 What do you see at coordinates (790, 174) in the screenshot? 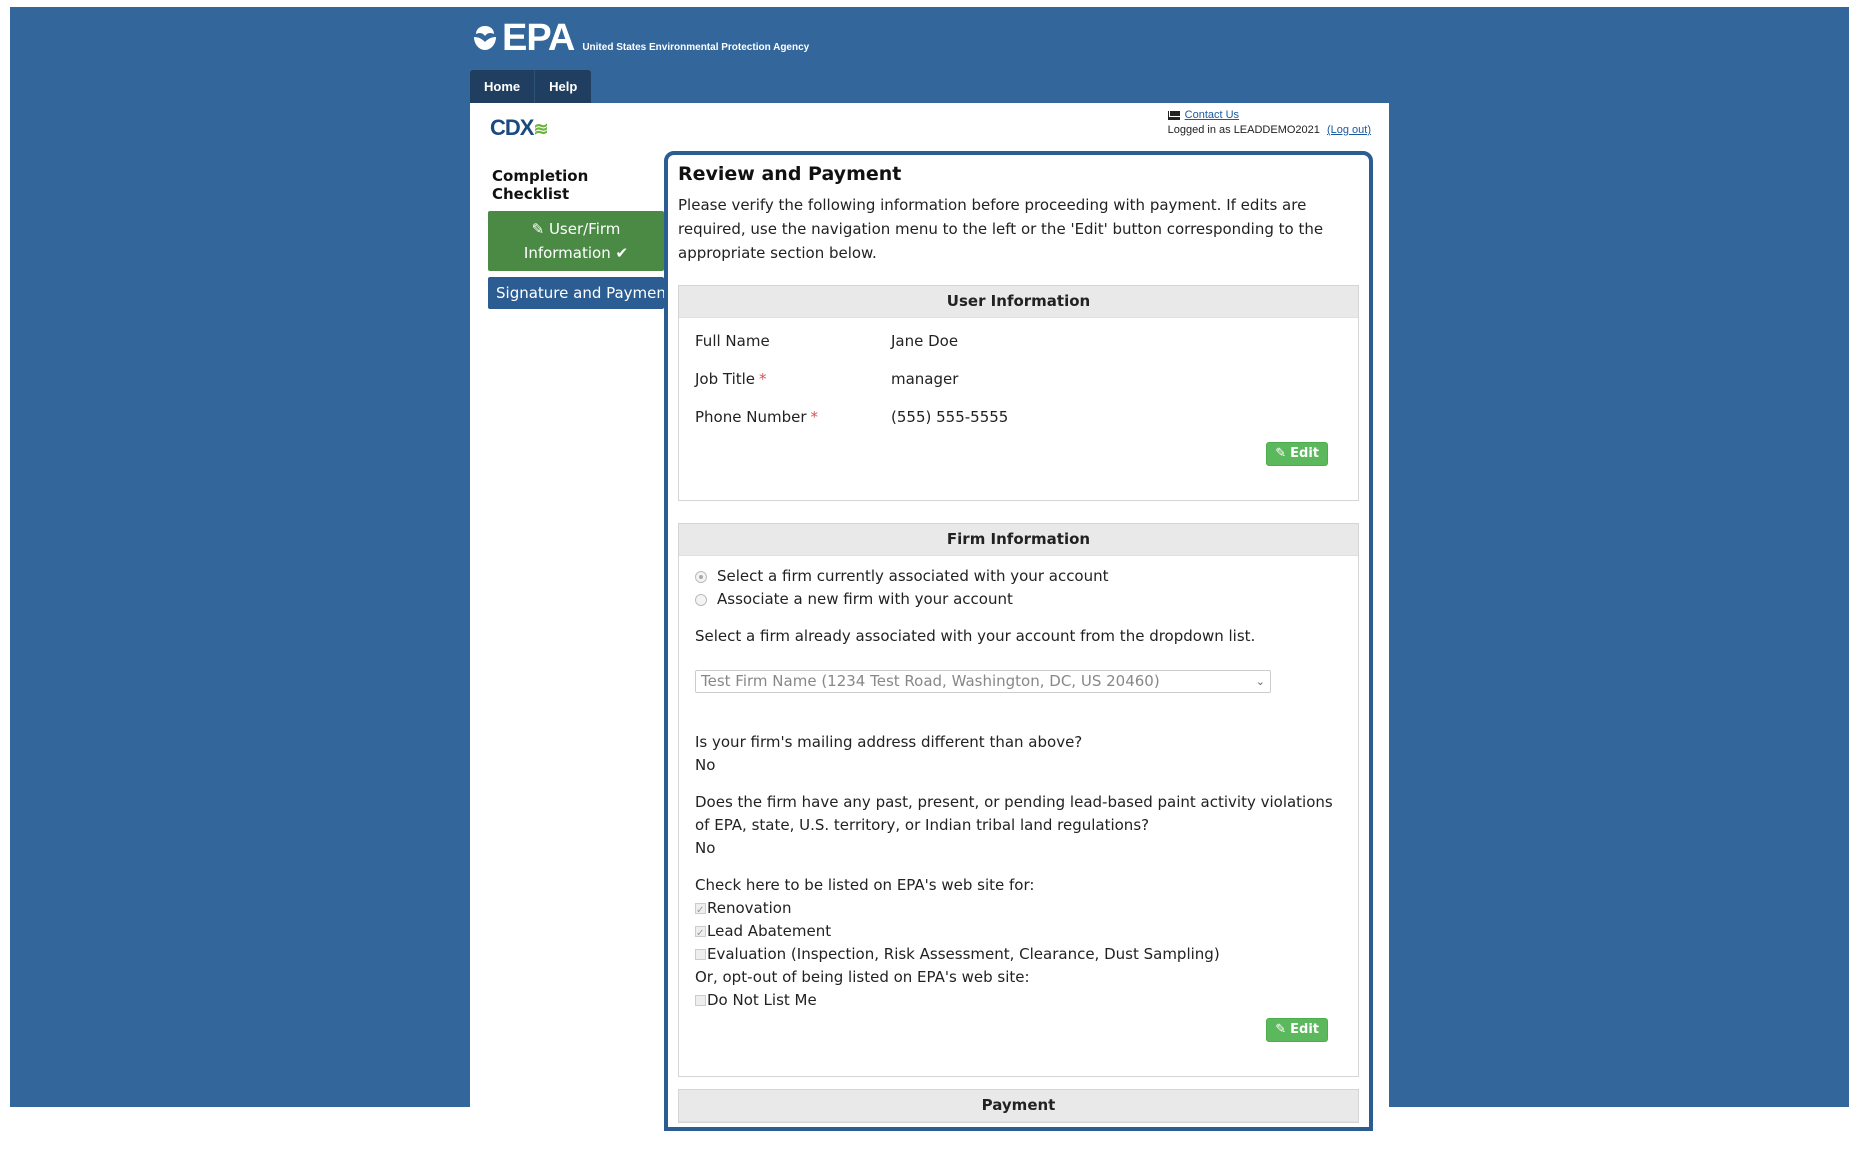
I see `page-title: Review and Payment` at bounding box center [790, 174].